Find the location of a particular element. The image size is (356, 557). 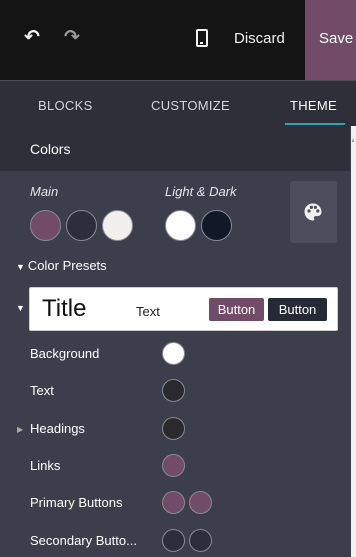

headings-color-dot is located at coordinates (173, 428).